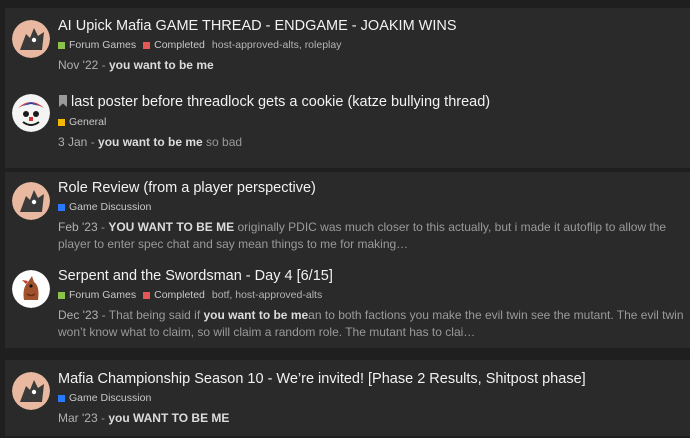  I want to click on post-date: Feb '23, so click(78, 227).